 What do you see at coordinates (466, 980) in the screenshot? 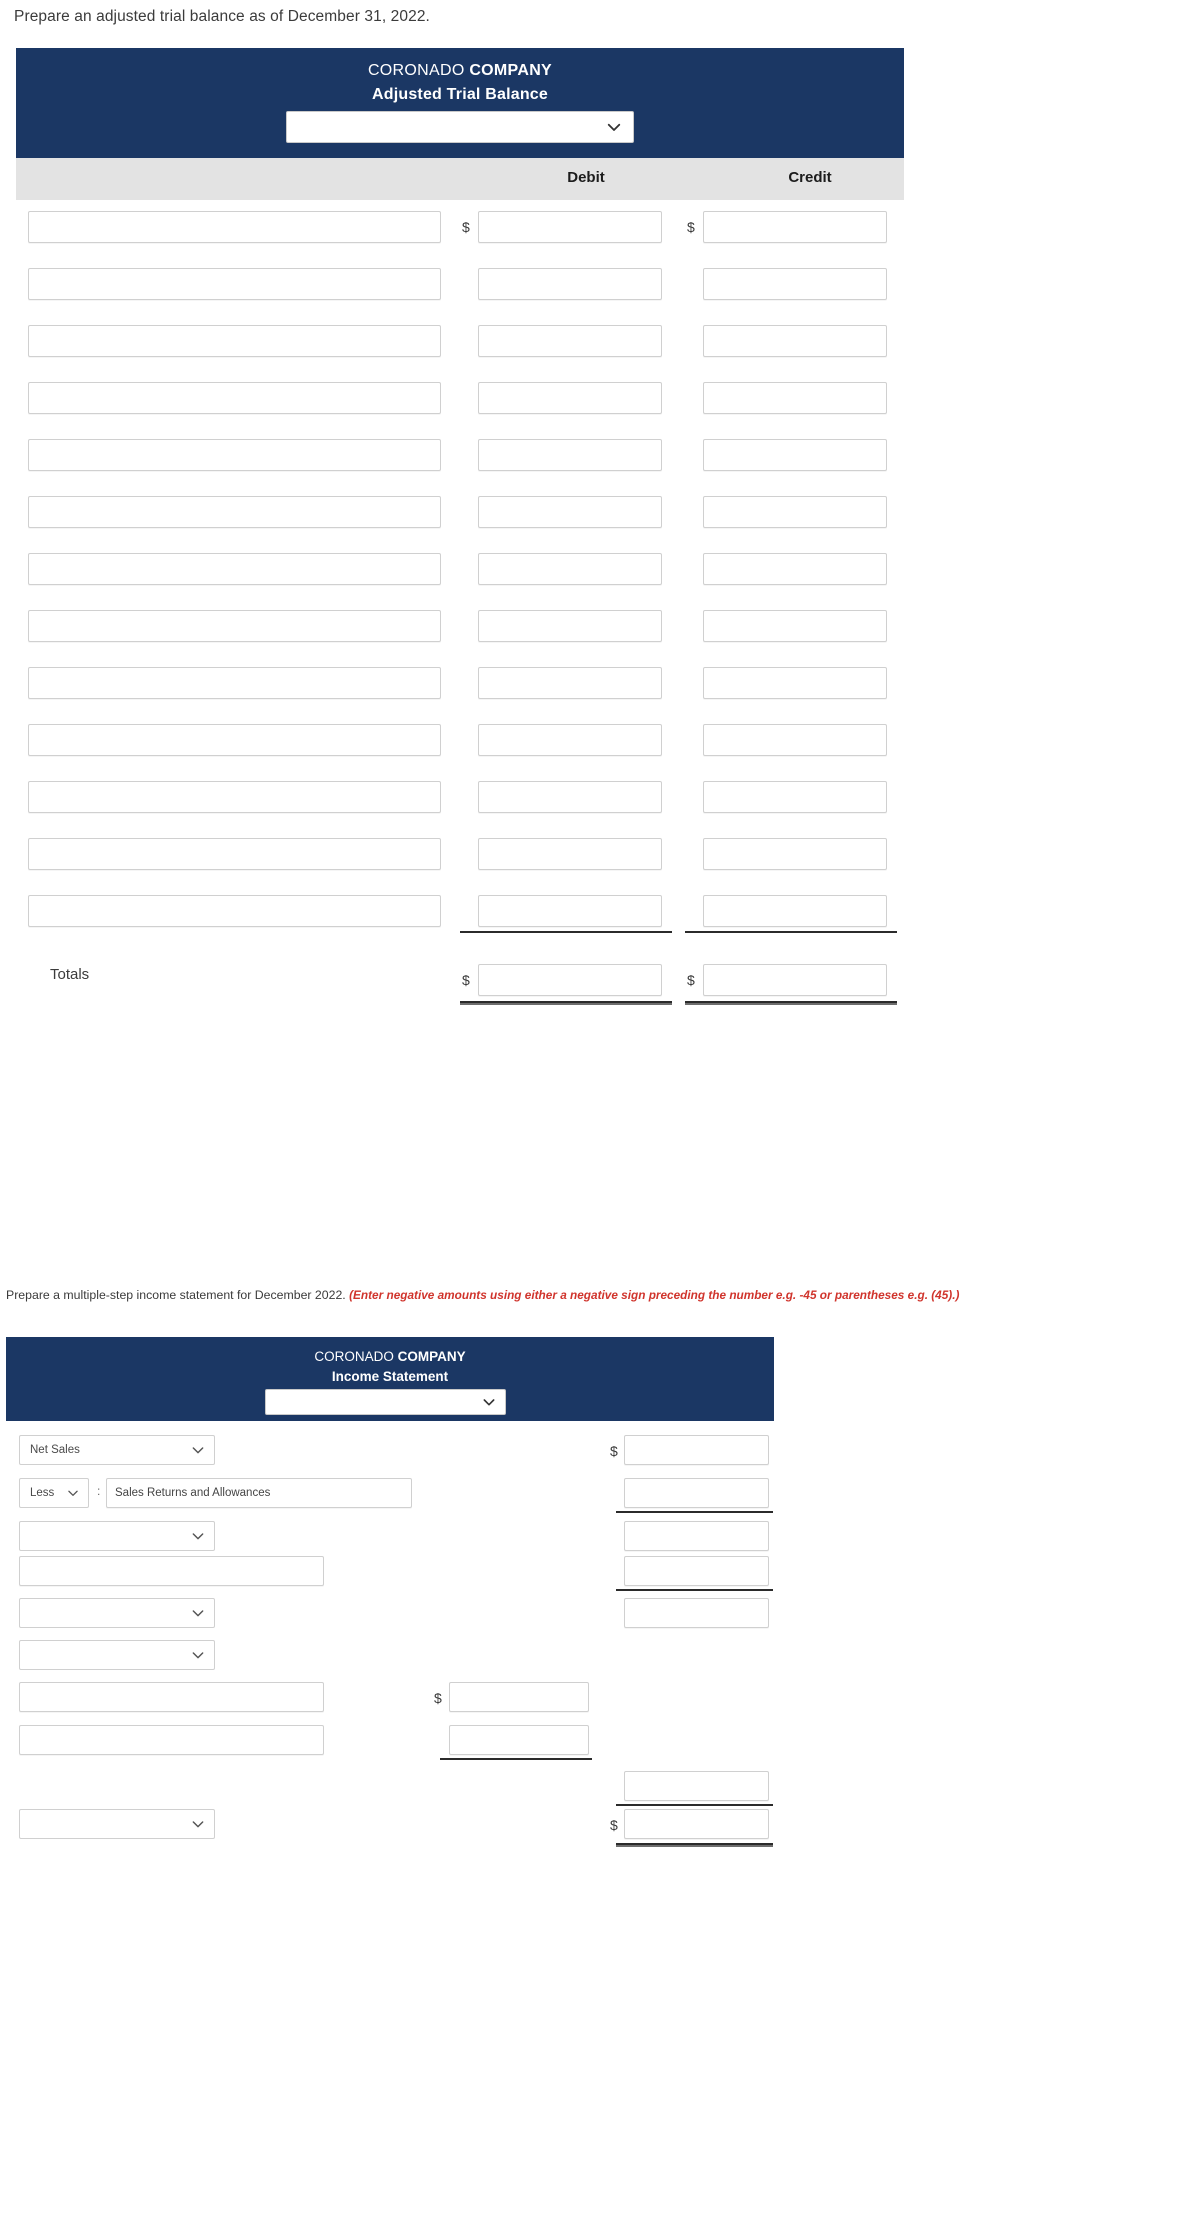
I see `totals-debit-dollar-sign: $` at bounding box center [466, 980].